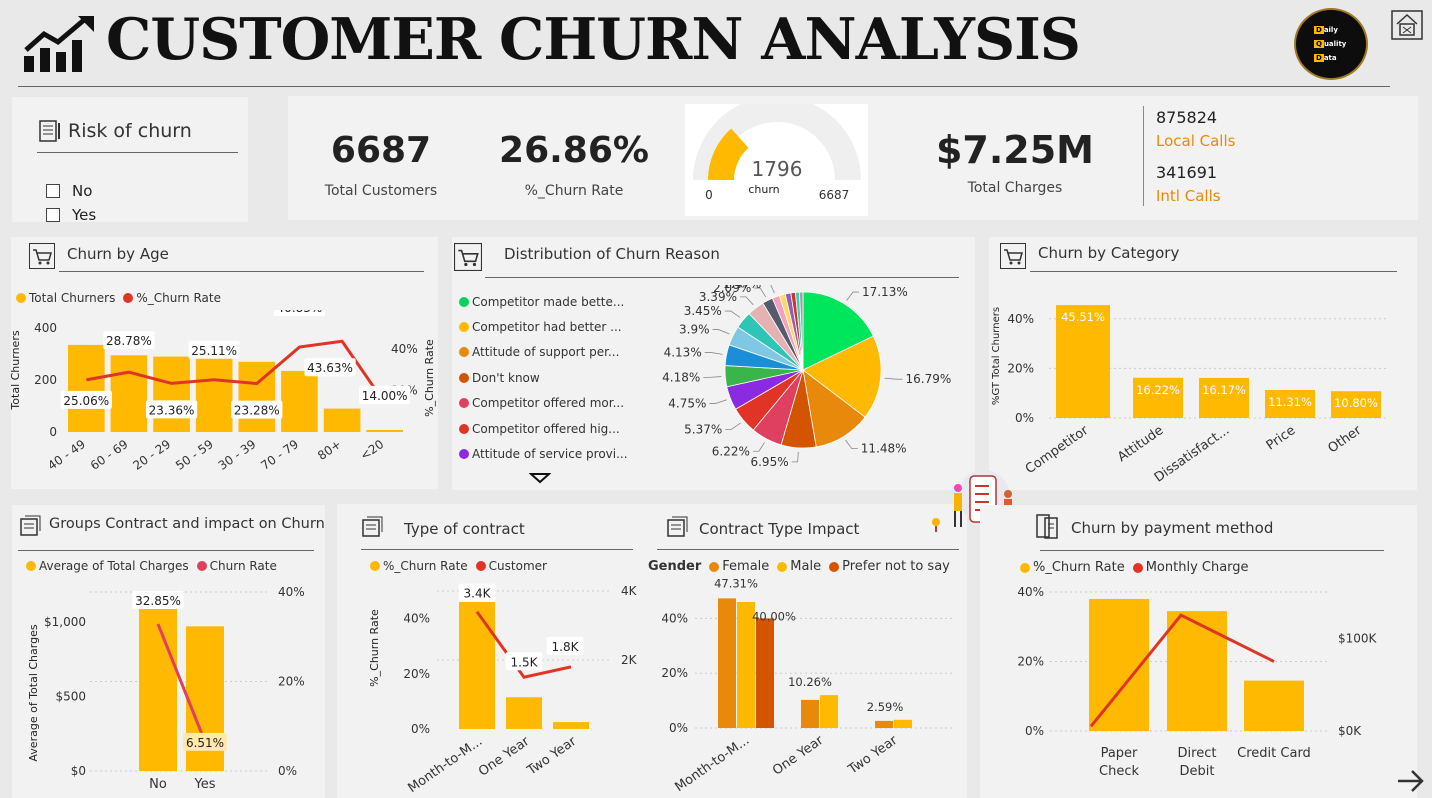 The image size is (1432, 798). What do you see at coordinates (291, 682) in the screenshot?
I see `y2-tick: 20%` at bounding box center [291, 682].